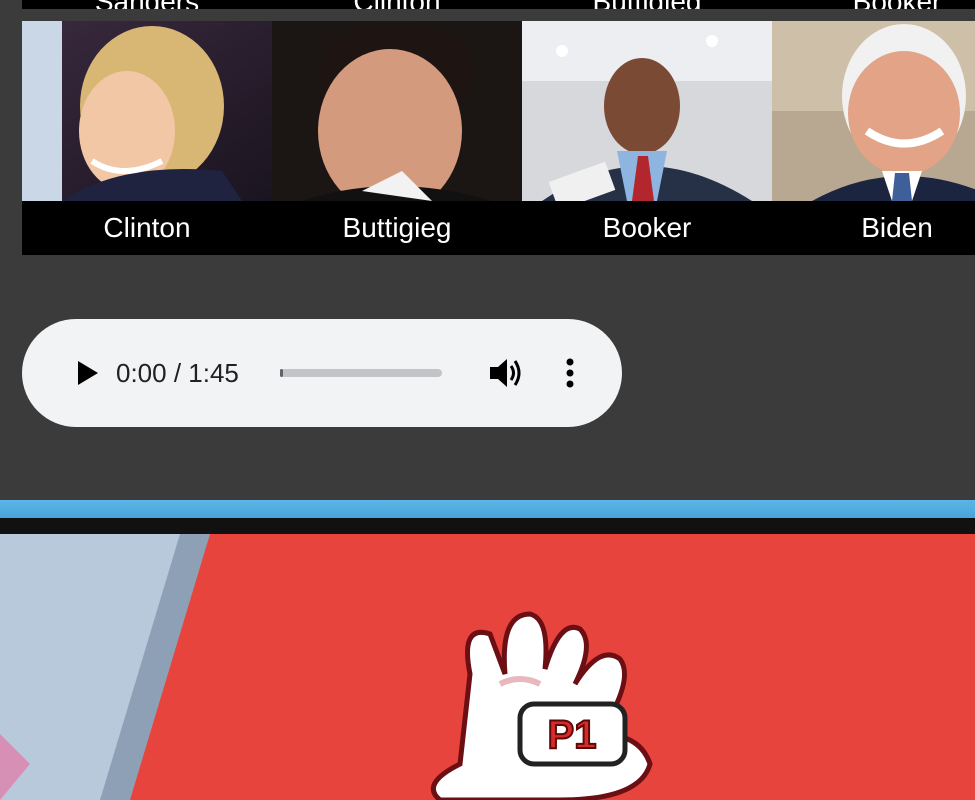 Image resolution: width=975 pixels, height=800 pixels. I want to click on candidate-card-sanders: Sanders, so click(147, 4).